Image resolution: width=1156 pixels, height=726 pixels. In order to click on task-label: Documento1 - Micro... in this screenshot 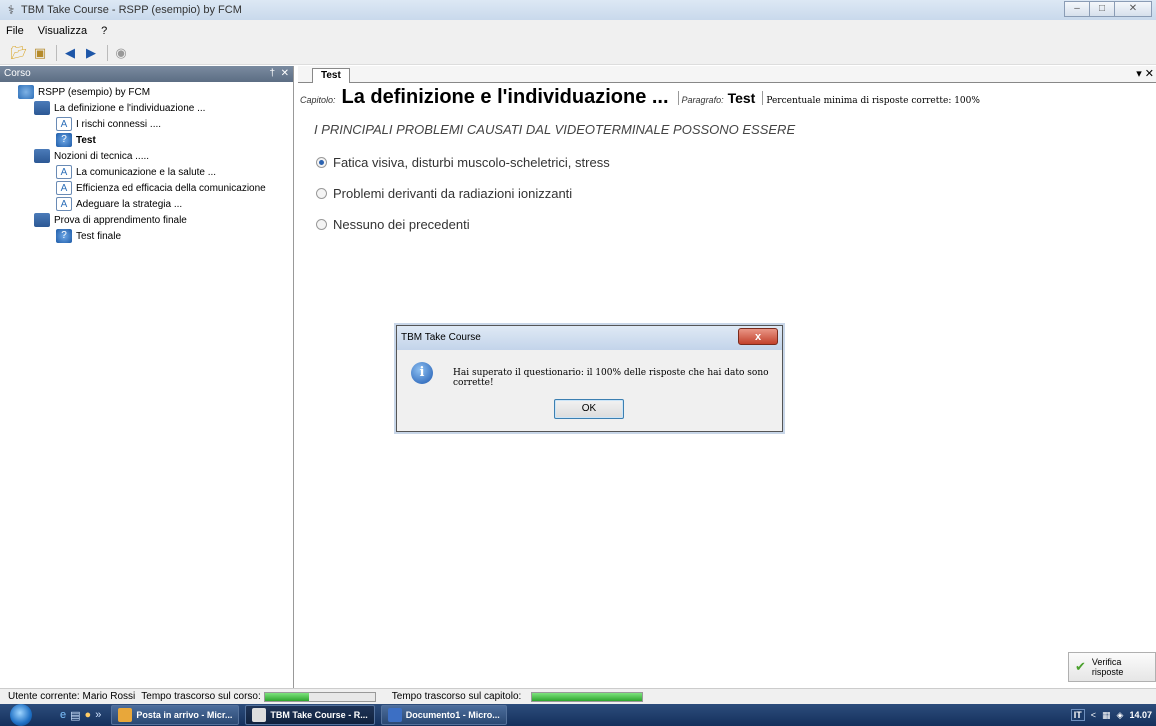, I will do `click(452, 715)`.